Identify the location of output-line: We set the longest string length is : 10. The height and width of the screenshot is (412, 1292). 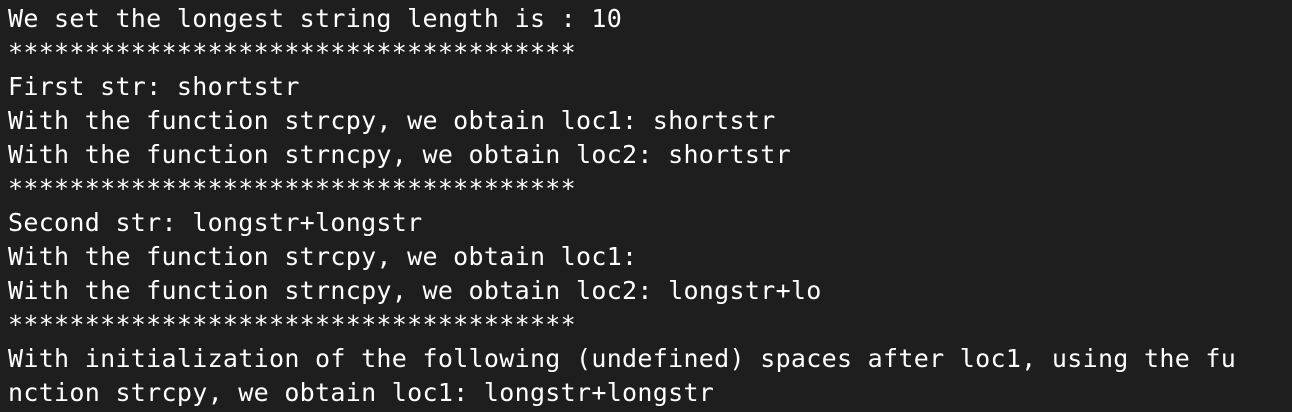
(315, 18).